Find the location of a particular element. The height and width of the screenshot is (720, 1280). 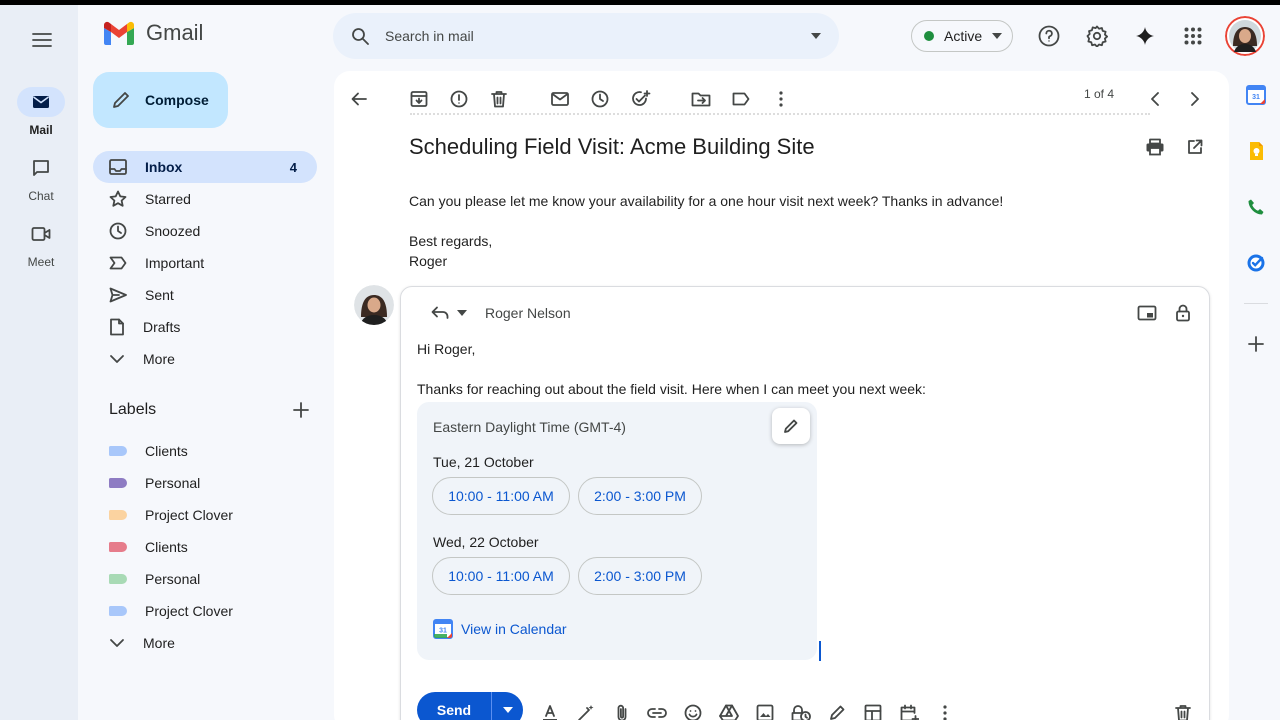

older-button is located at coordinates (1195, 99).